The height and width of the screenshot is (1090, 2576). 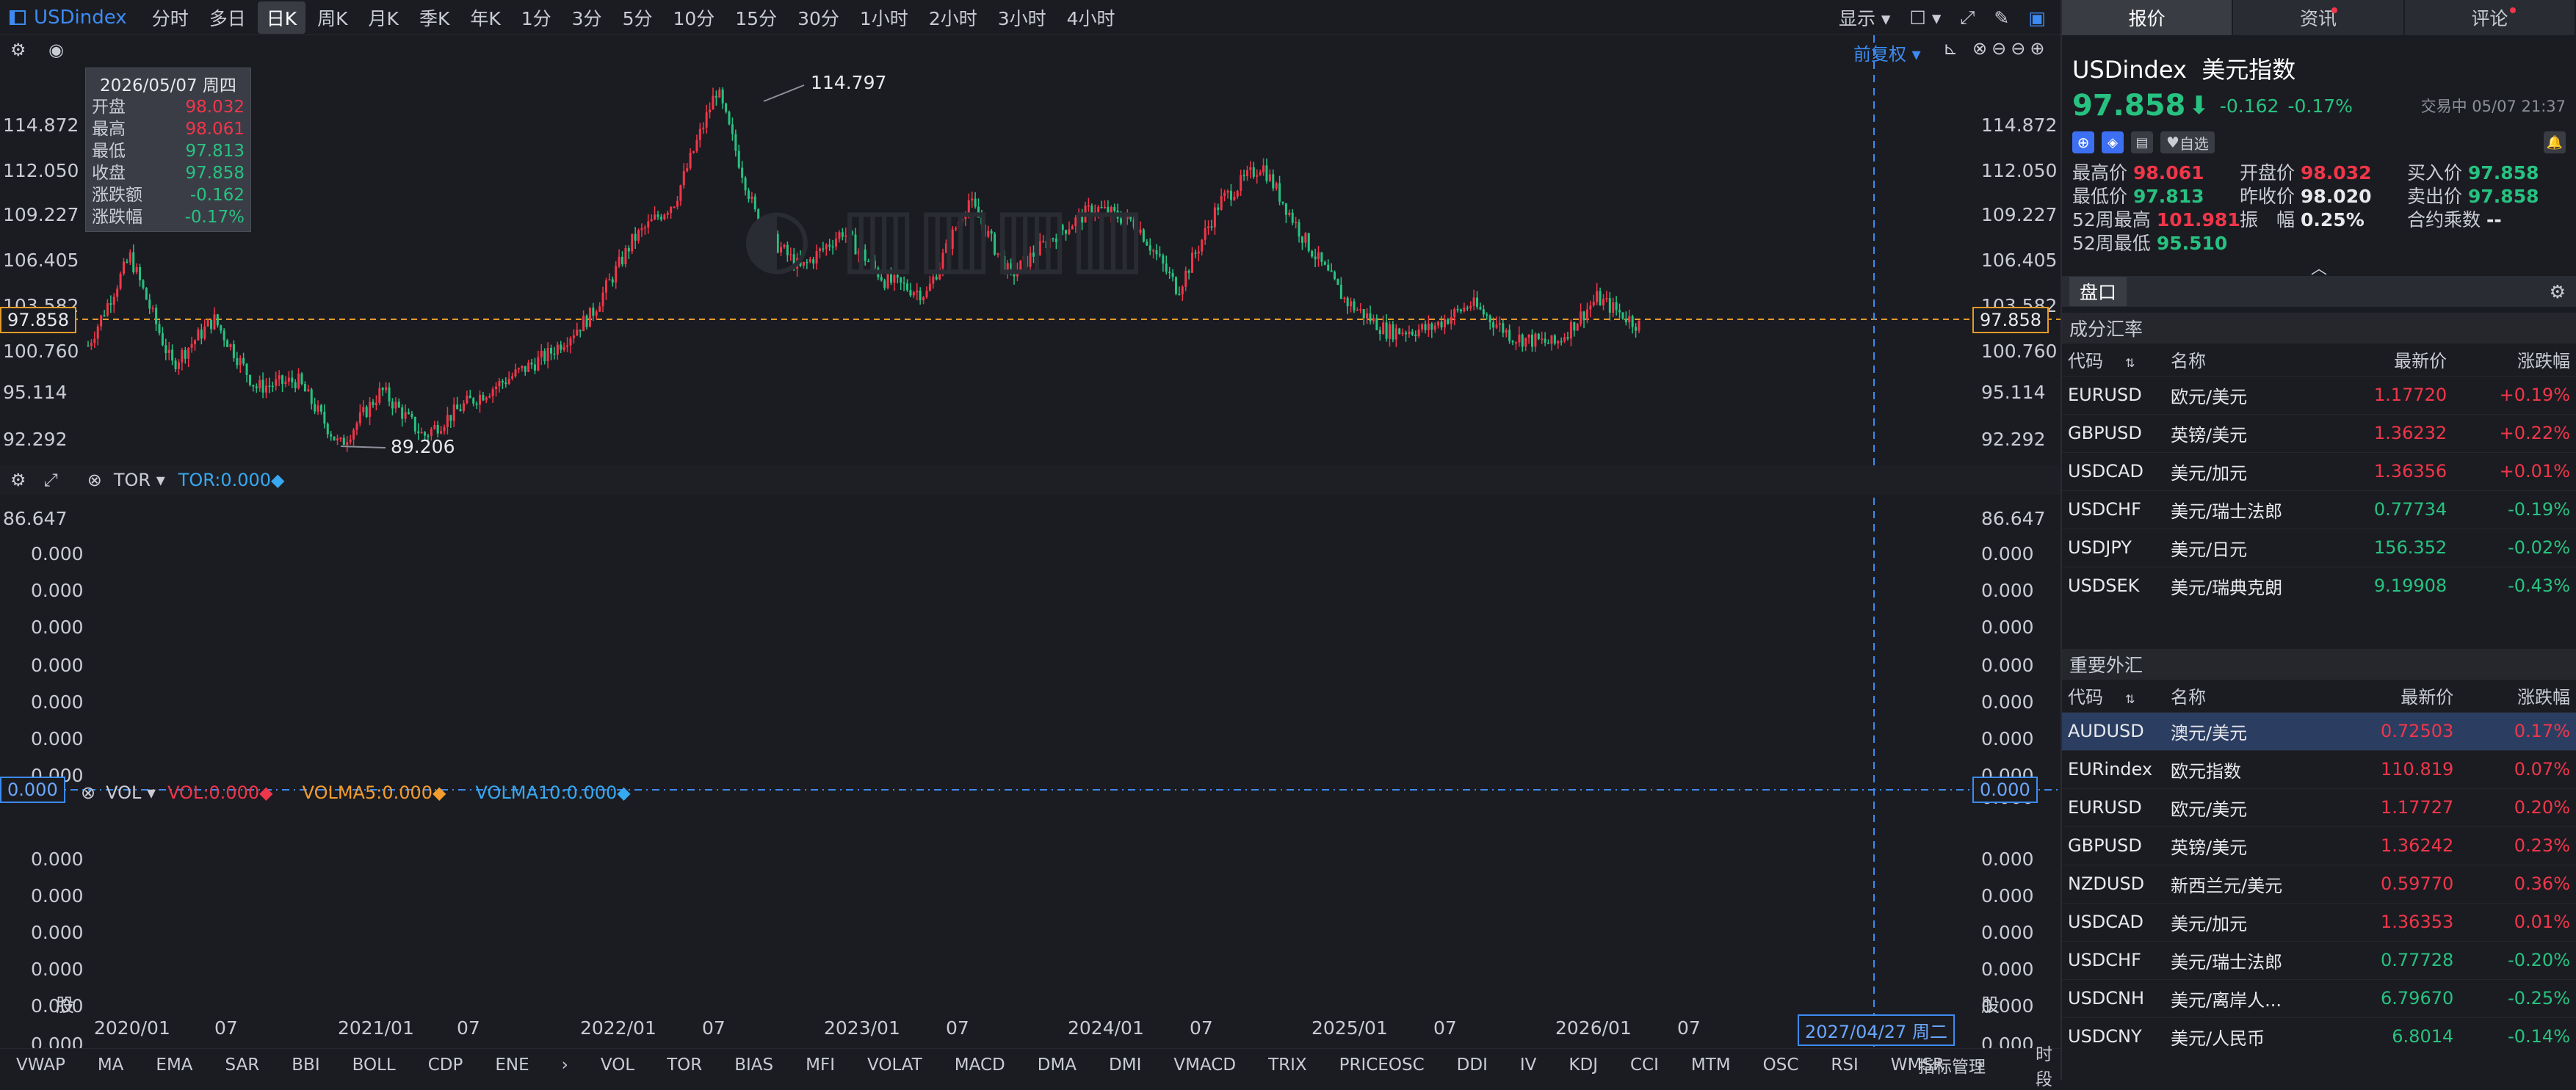 I want to click on indicator-tab: BIAS, so click(x=753, y=1065).